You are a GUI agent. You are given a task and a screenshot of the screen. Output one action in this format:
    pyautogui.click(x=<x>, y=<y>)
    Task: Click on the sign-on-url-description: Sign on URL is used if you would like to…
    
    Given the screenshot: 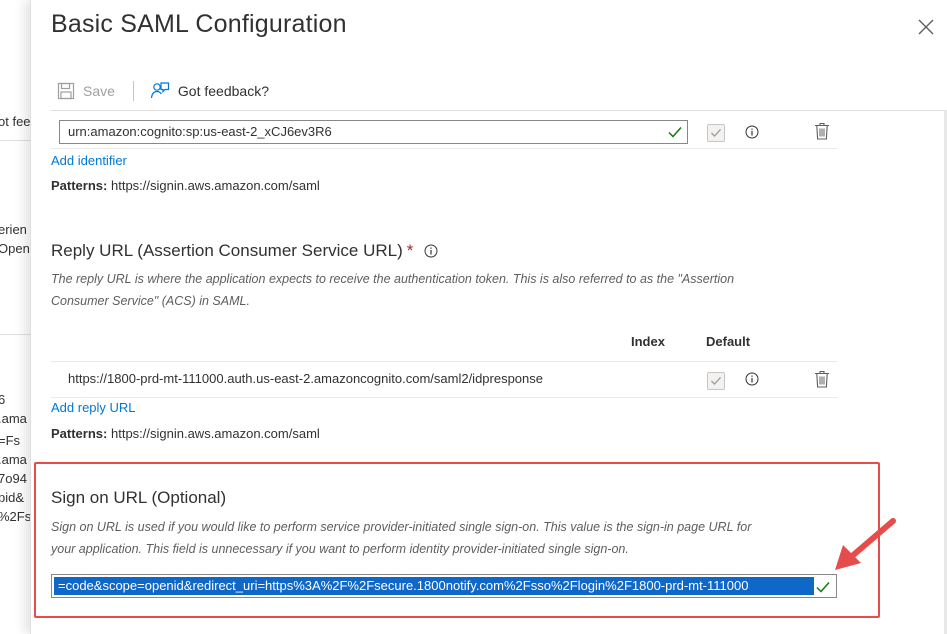 What is the action you would take?
    pyautogui.click(x=461, y=538)
    